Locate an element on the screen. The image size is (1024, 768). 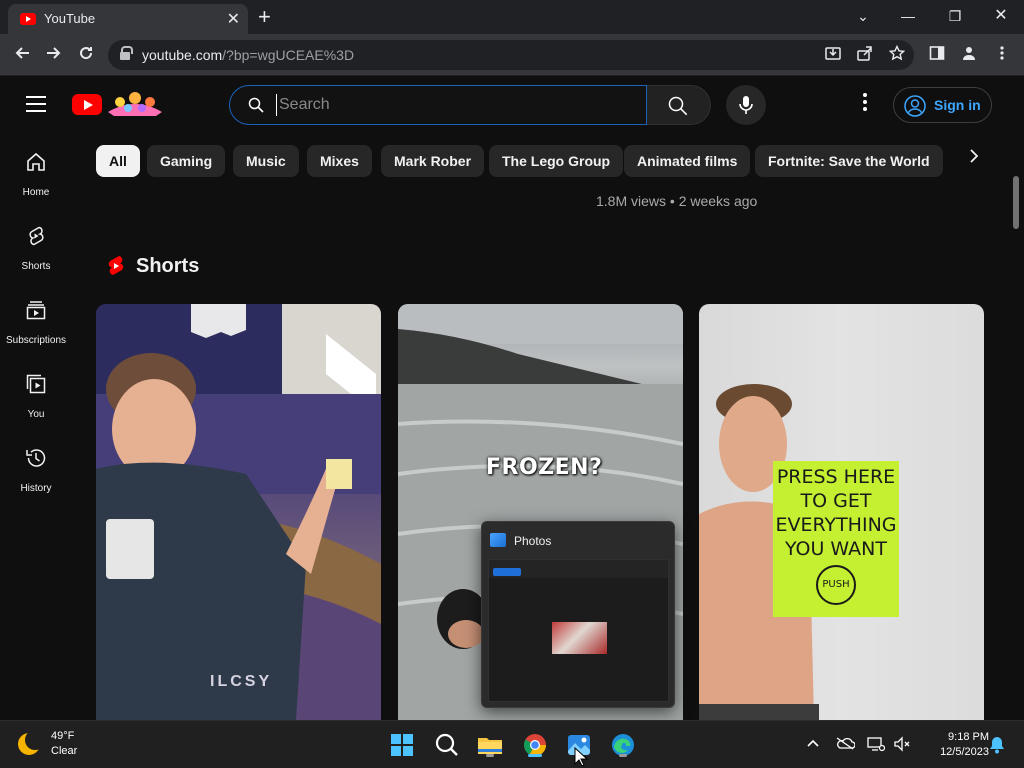
history-icon is located at coordinates (36, 458).